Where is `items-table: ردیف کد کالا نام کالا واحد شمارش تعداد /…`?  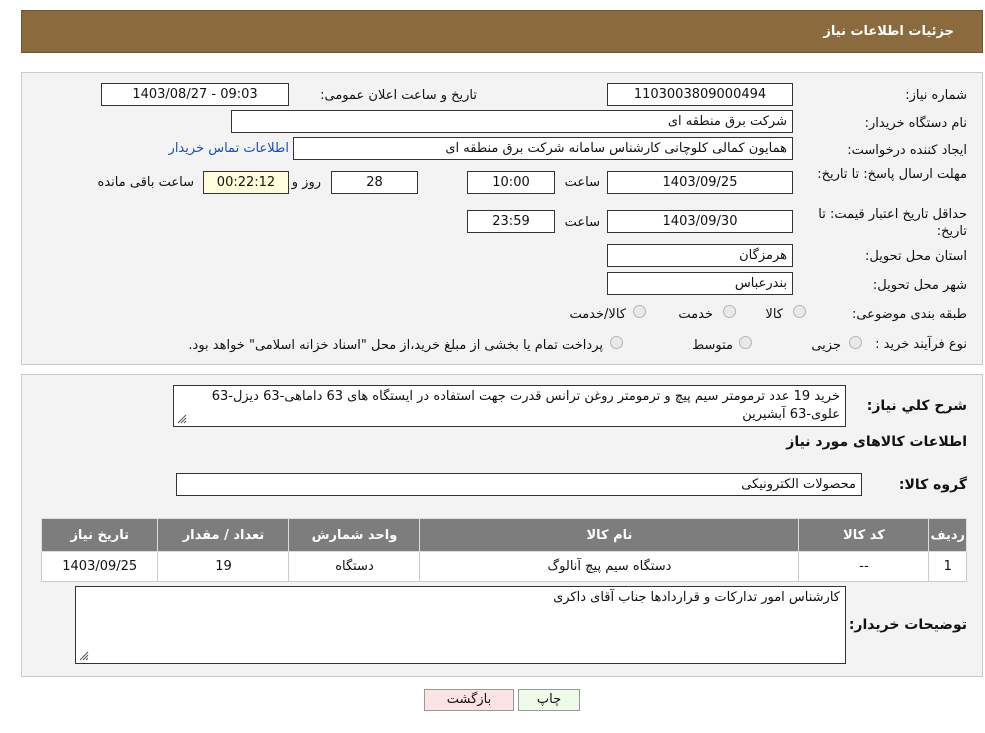
items-table: ردیف کد کالا نام کالا واحد شمارش تعداد /… is located at coordinates (503, 550).